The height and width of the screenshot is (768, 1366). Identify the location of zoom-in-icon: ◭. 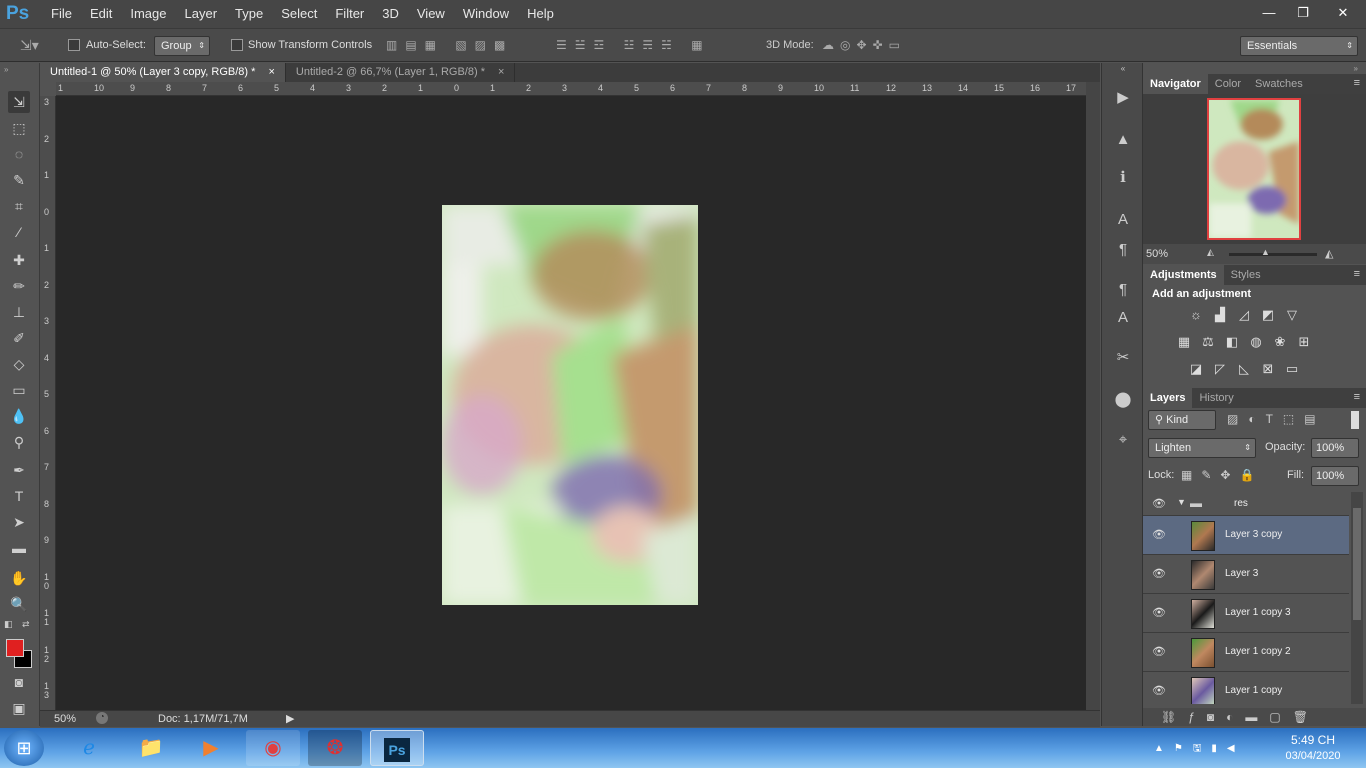
(1329, 253).